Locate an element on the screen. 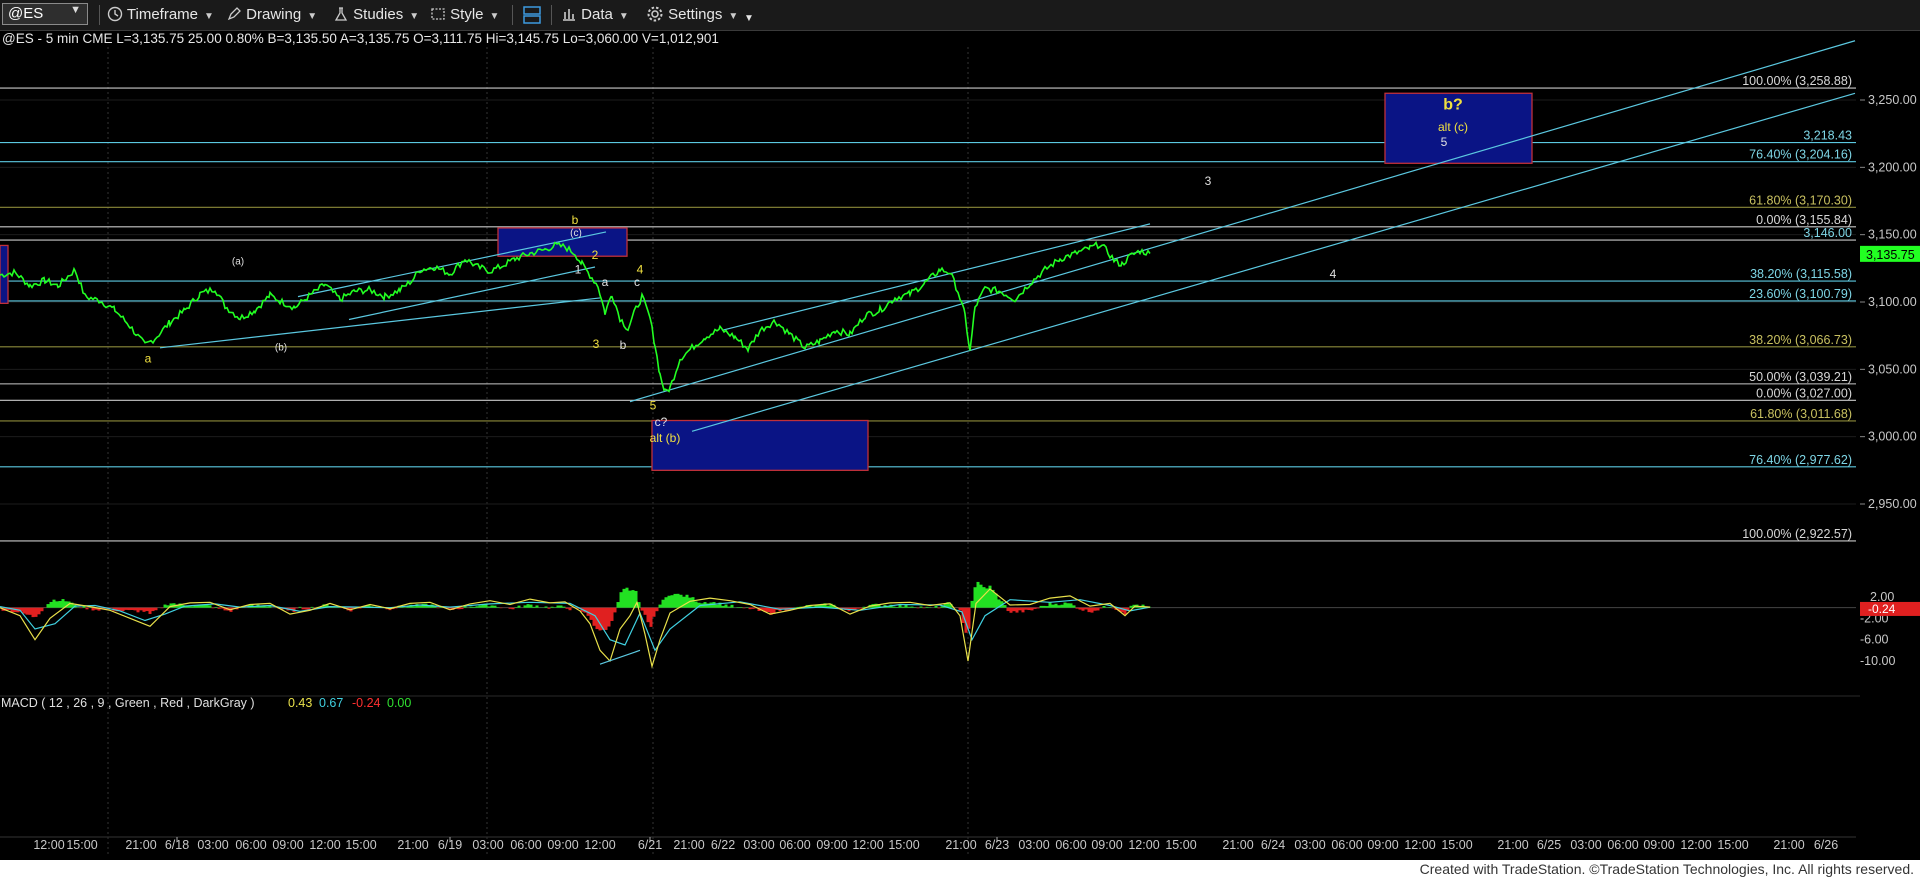 The width and height of the screenshot is (1920, 879). level-marker-label: 3,218.43 is located at coordinates (1827, 136).